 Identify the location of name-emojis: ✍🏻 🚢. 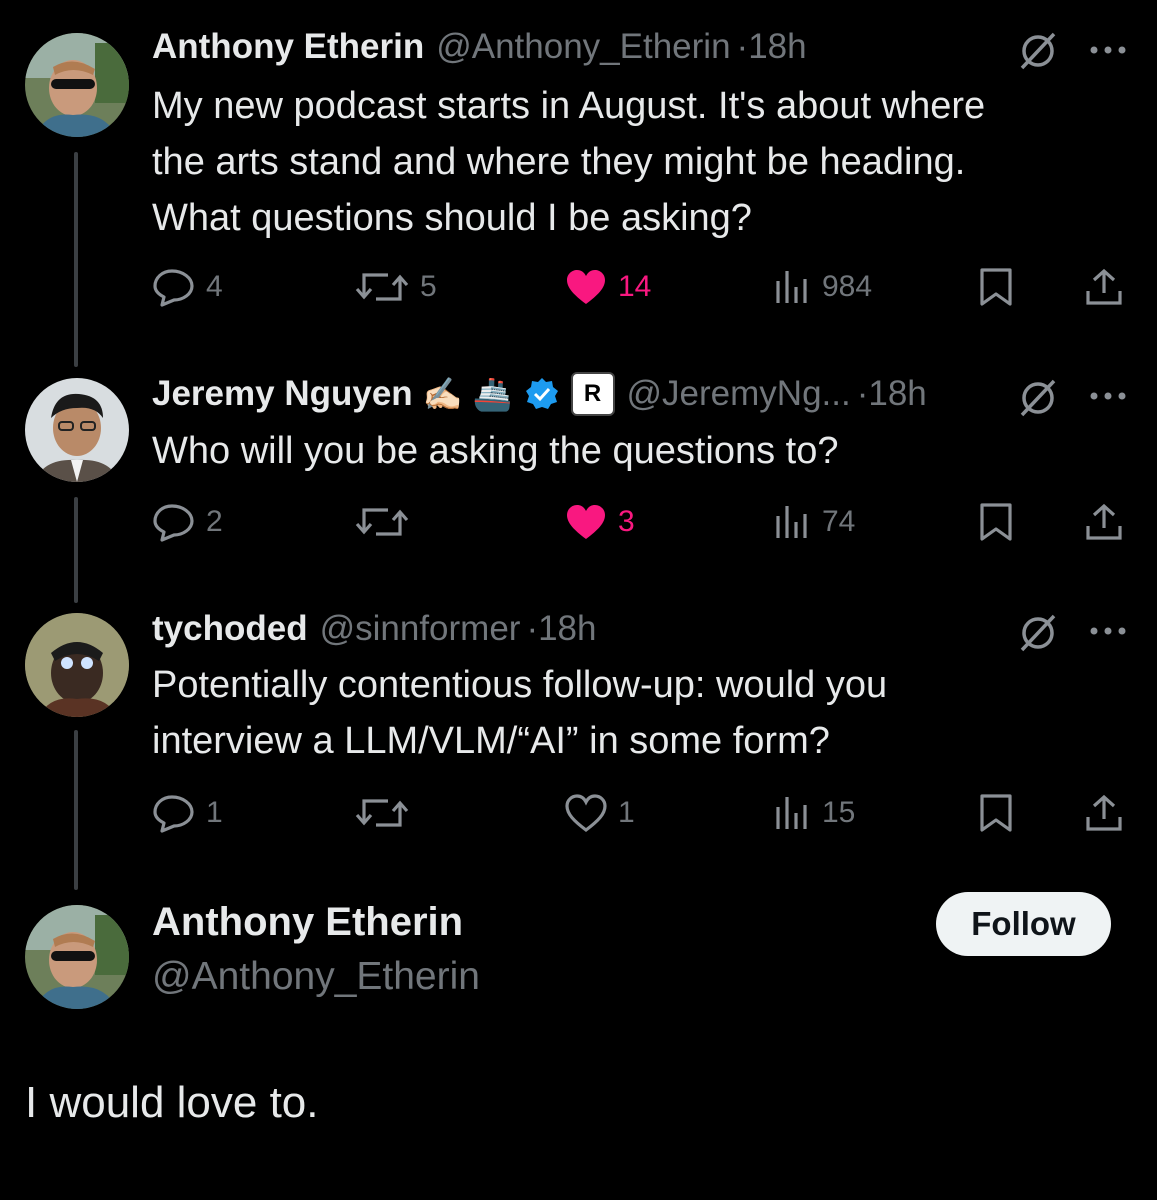
(467, 394).